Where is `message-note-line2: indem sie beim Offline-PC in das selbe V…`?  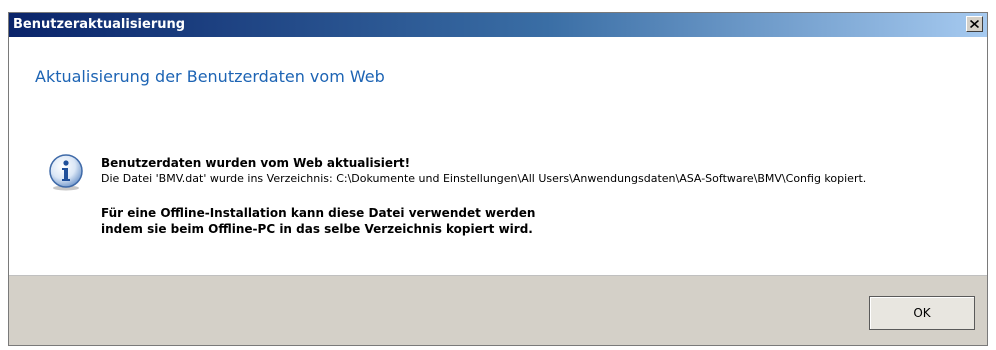 message-note-line2: indem sie beim Offline-PC in das selbe V… is located at coordinates (317, 229).